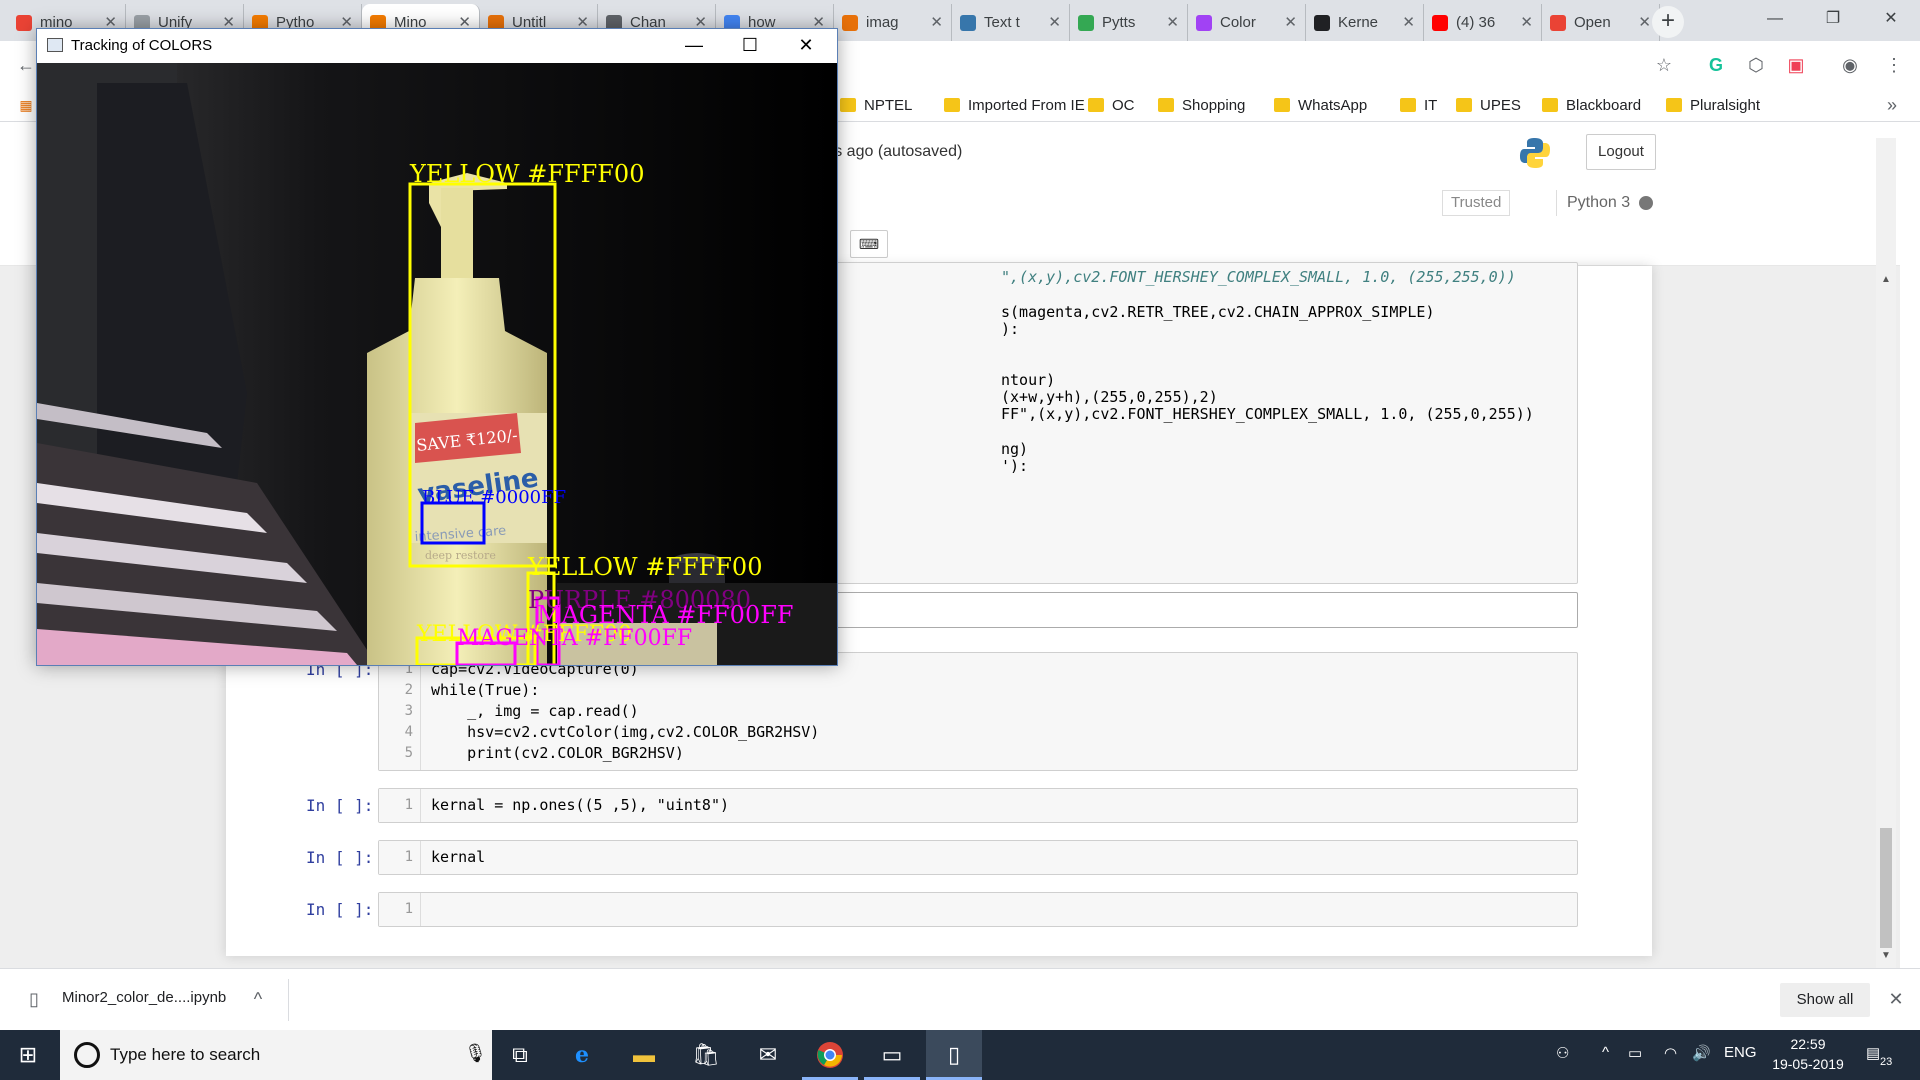 Image resolution: width=1920 pixels, height=1080 pixels. Describe the element at coordinates (1562, 1053) in the screenshot. I see `people-icon: ⚇` at that location.